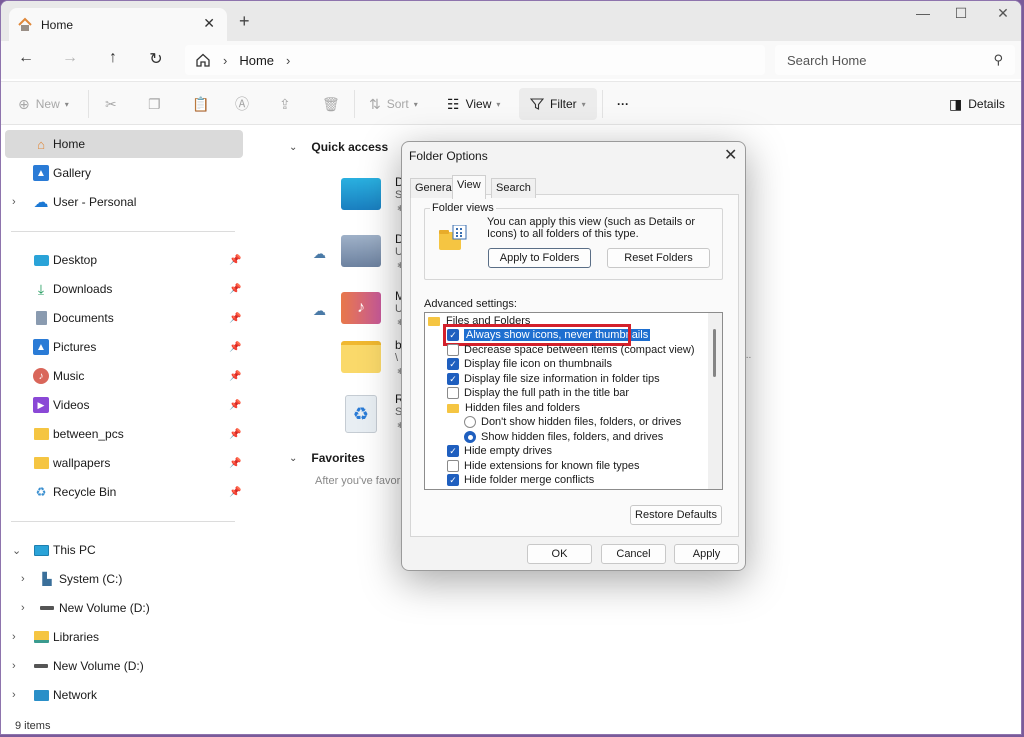  Describe the element at coordinates (124, 608) in the screenshot. I see `sidebar-item-new-volume-d: › New Volume (D:)` at that location.